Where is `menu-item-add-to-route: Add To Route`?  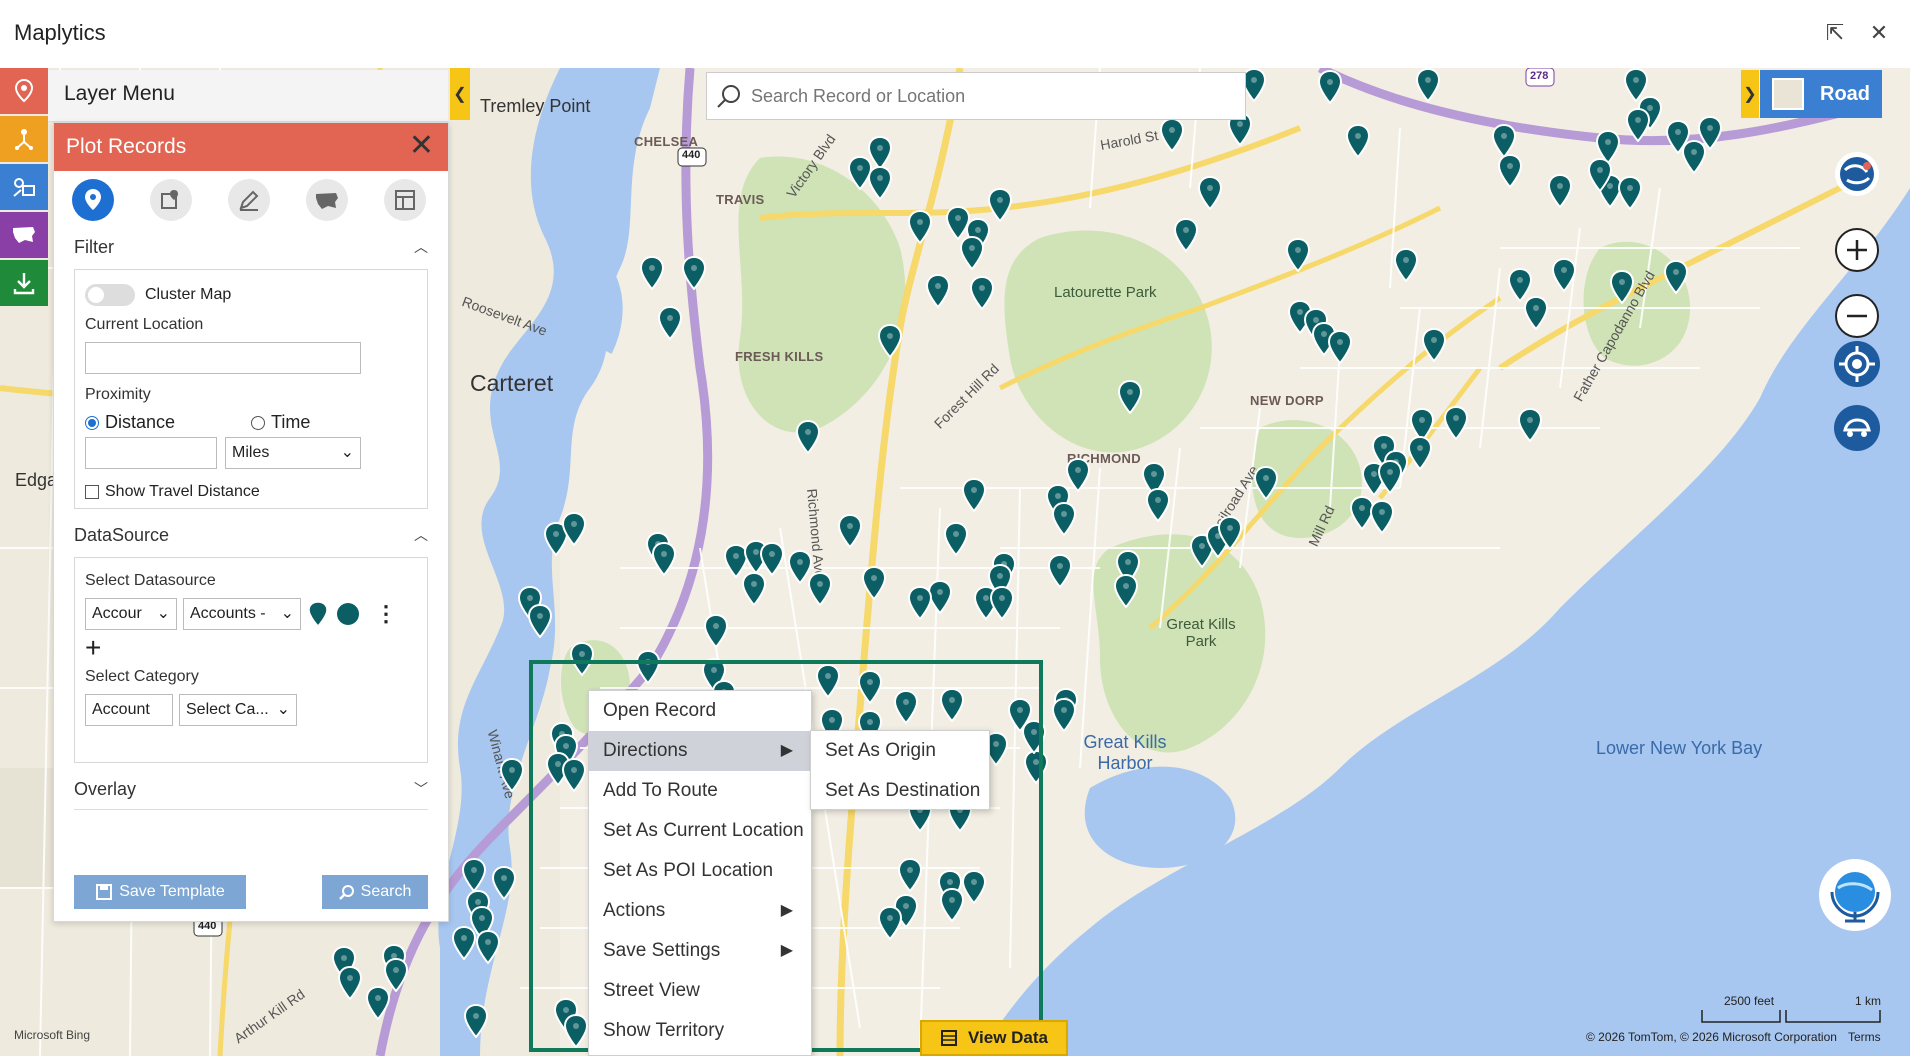 menu-item-add-to-route: Add To Route is located at coordinates (700, 791).